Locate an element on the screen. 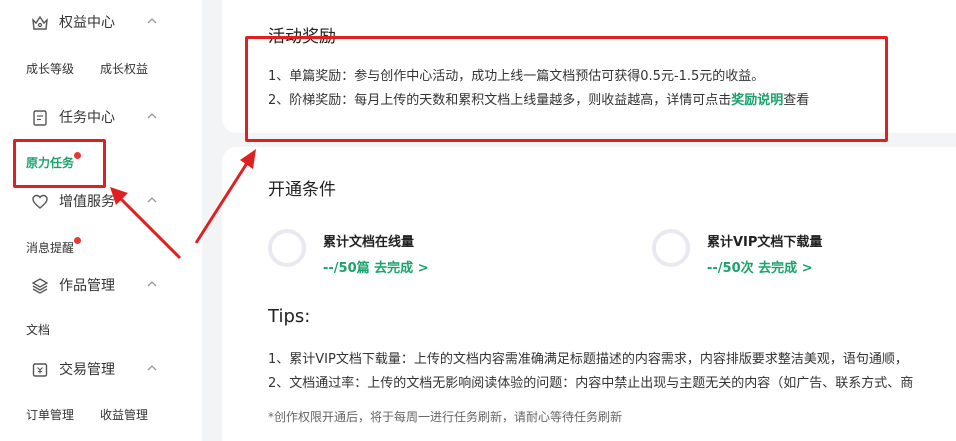  sidebar-section-rights: 权益中心 is located at coordinates (101, 23).